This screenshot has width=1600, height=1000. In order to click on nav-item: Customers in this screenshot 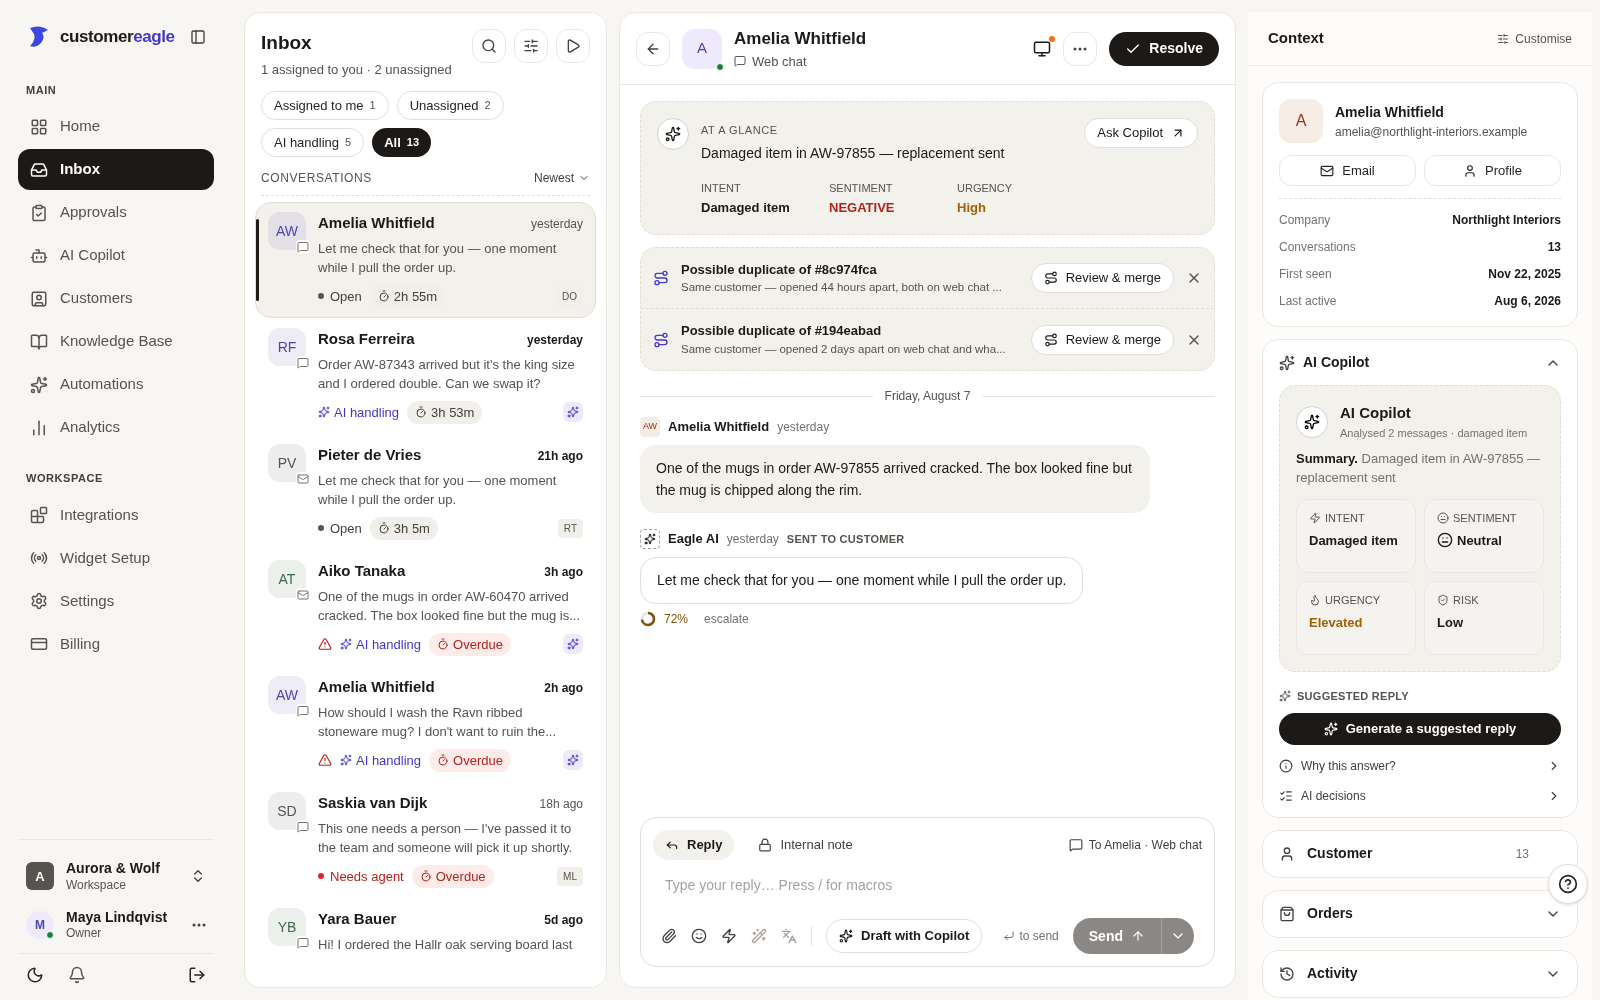, I will do `click(116, 298)`.